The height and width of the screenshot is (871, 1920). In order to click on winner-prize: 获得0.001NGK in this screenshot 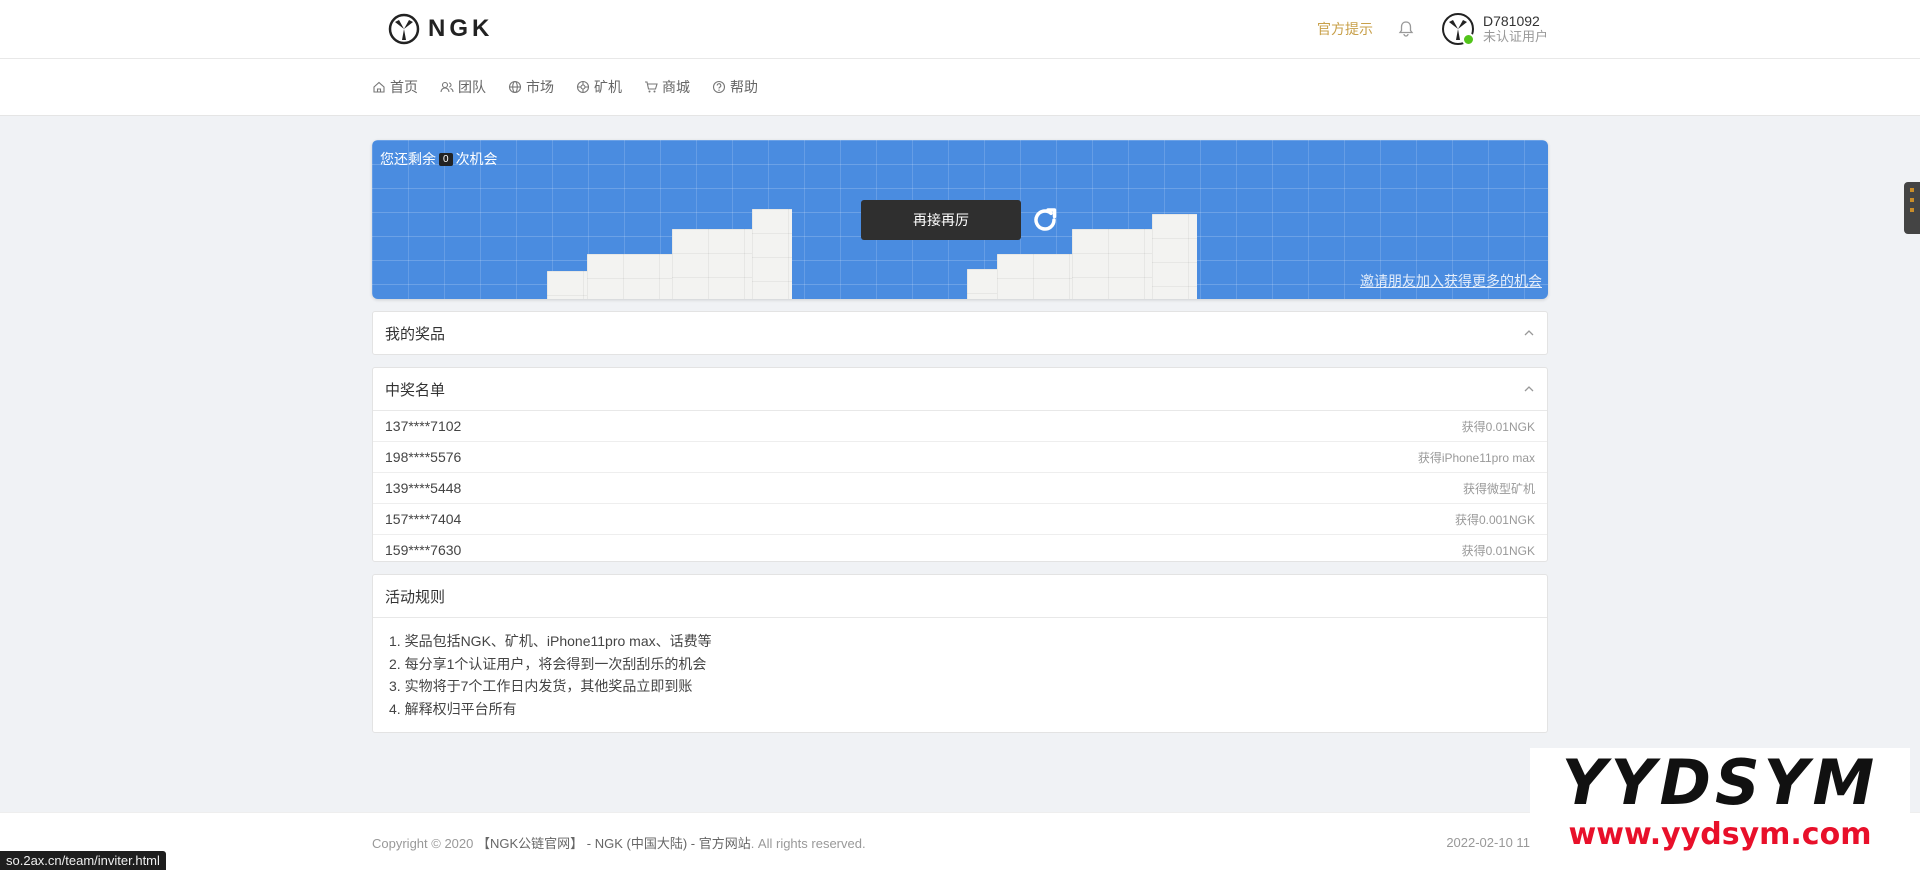, I will do `click(1494, 519)`.